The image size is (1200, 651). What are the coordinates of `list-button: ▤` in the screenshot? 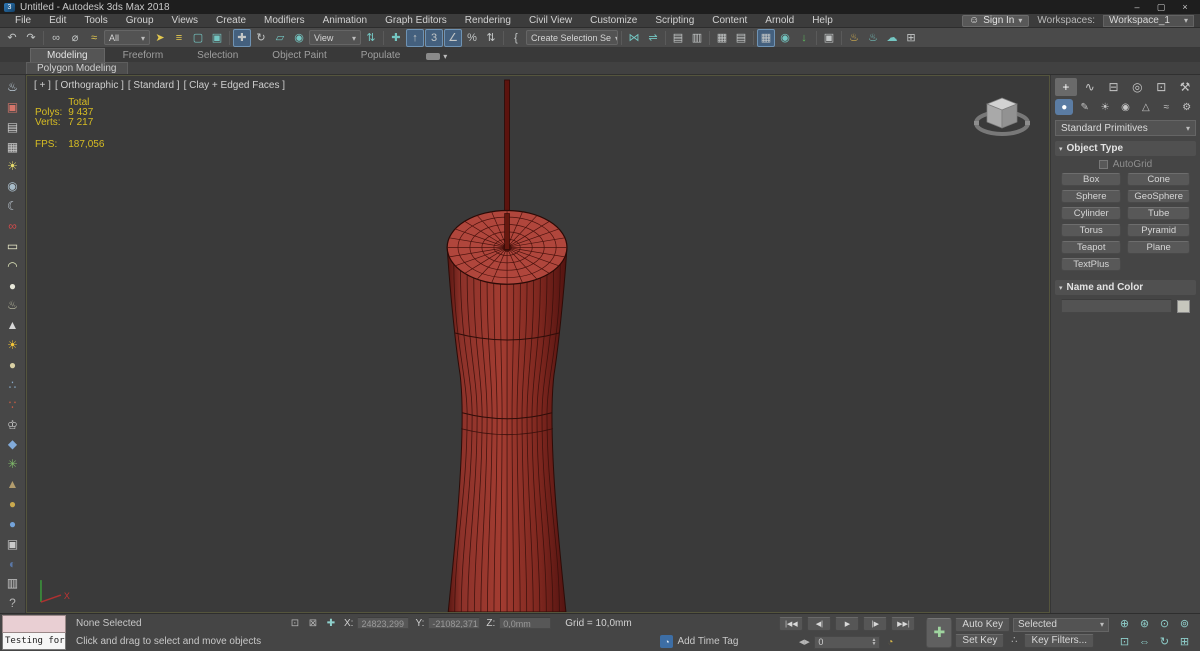 It's located at (13, 127).